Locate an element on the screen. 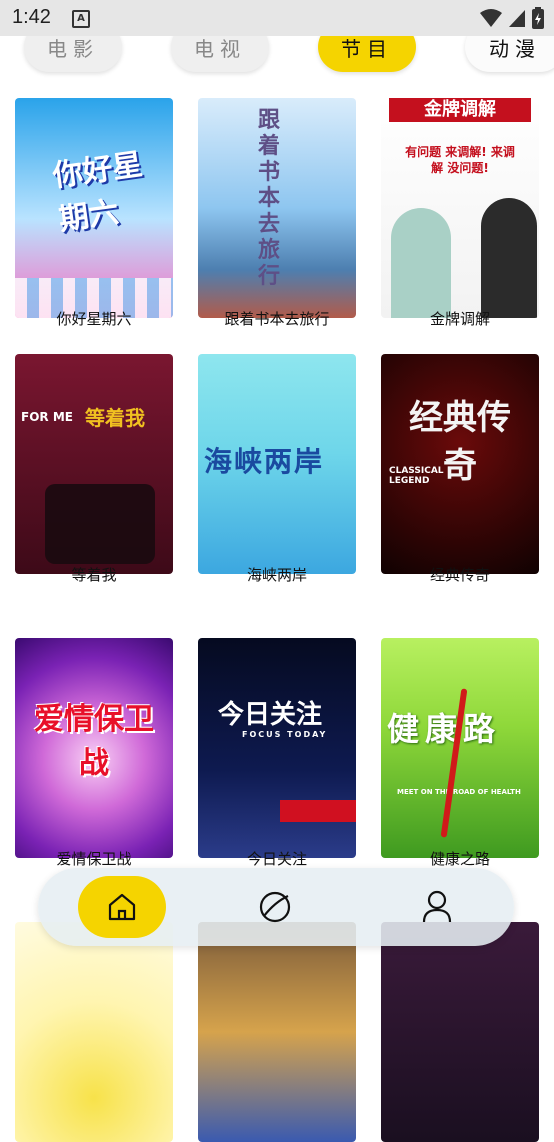  program-poster: 金牌调解 有问题 来调解! 来调解 没问题! is located at coordinates (460, 208).